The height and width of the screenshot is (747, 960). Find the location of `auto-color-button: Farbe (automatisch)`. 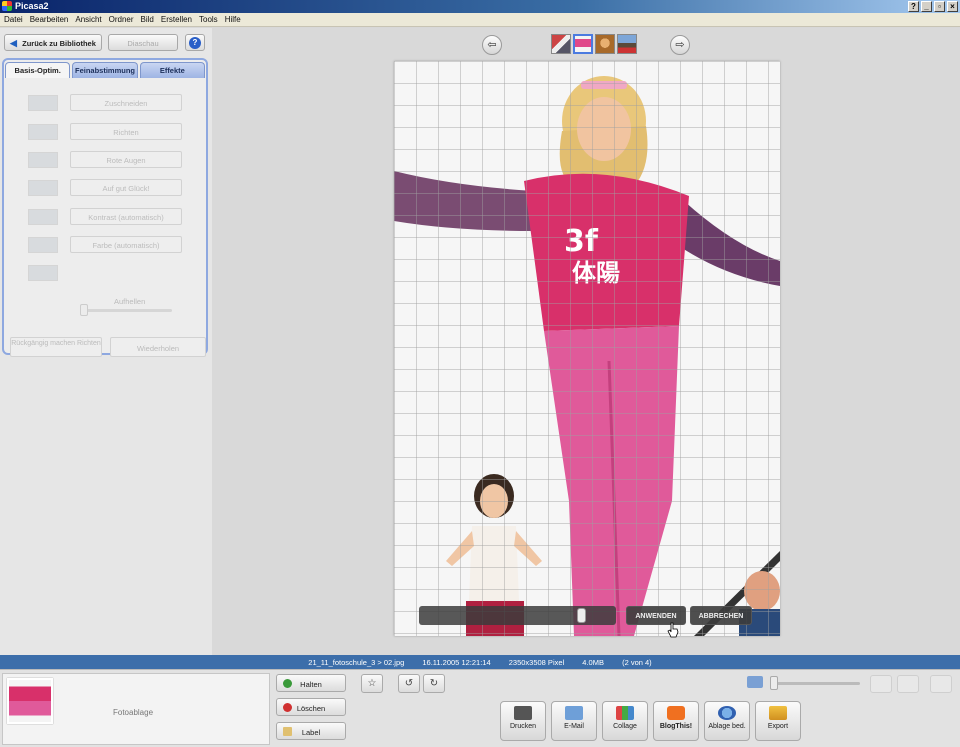

auto-color-button: Farbe (automatisch) is located at coordinates (126, 244).